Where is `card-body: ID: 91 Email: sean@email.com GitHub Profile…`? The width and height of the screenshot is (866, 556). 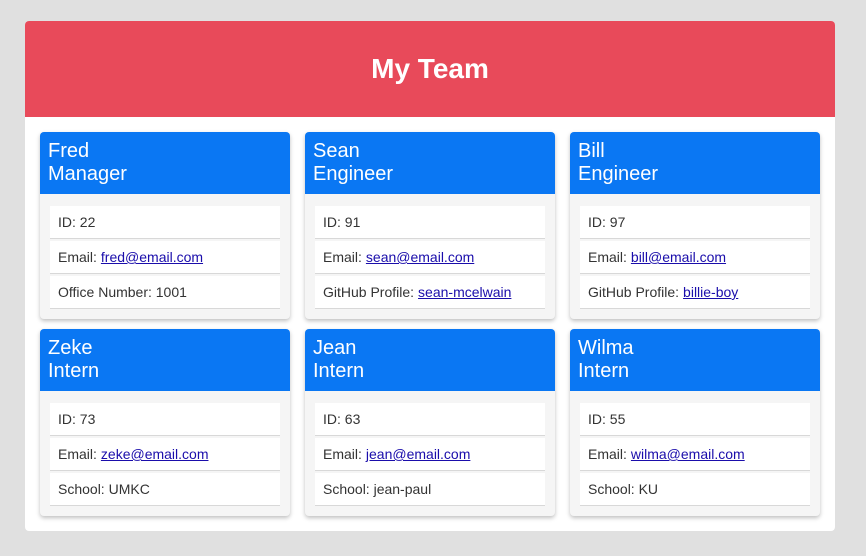 card-body: ID: 91 Email: sean@email.com GitHub Profile… is located at coordinates (430, 251).